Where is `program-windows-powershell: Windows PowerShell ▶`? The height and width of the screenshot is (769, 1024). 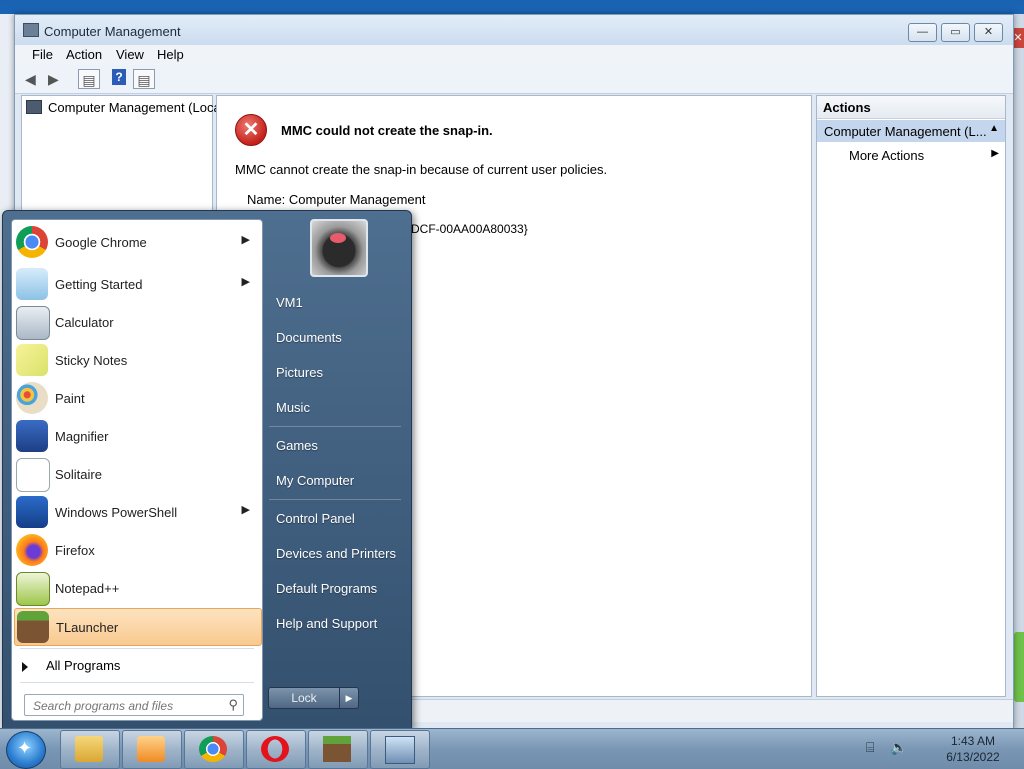
program-windows-powershell: Windows PowerShell ▶ is located at coordinates (137, 512).